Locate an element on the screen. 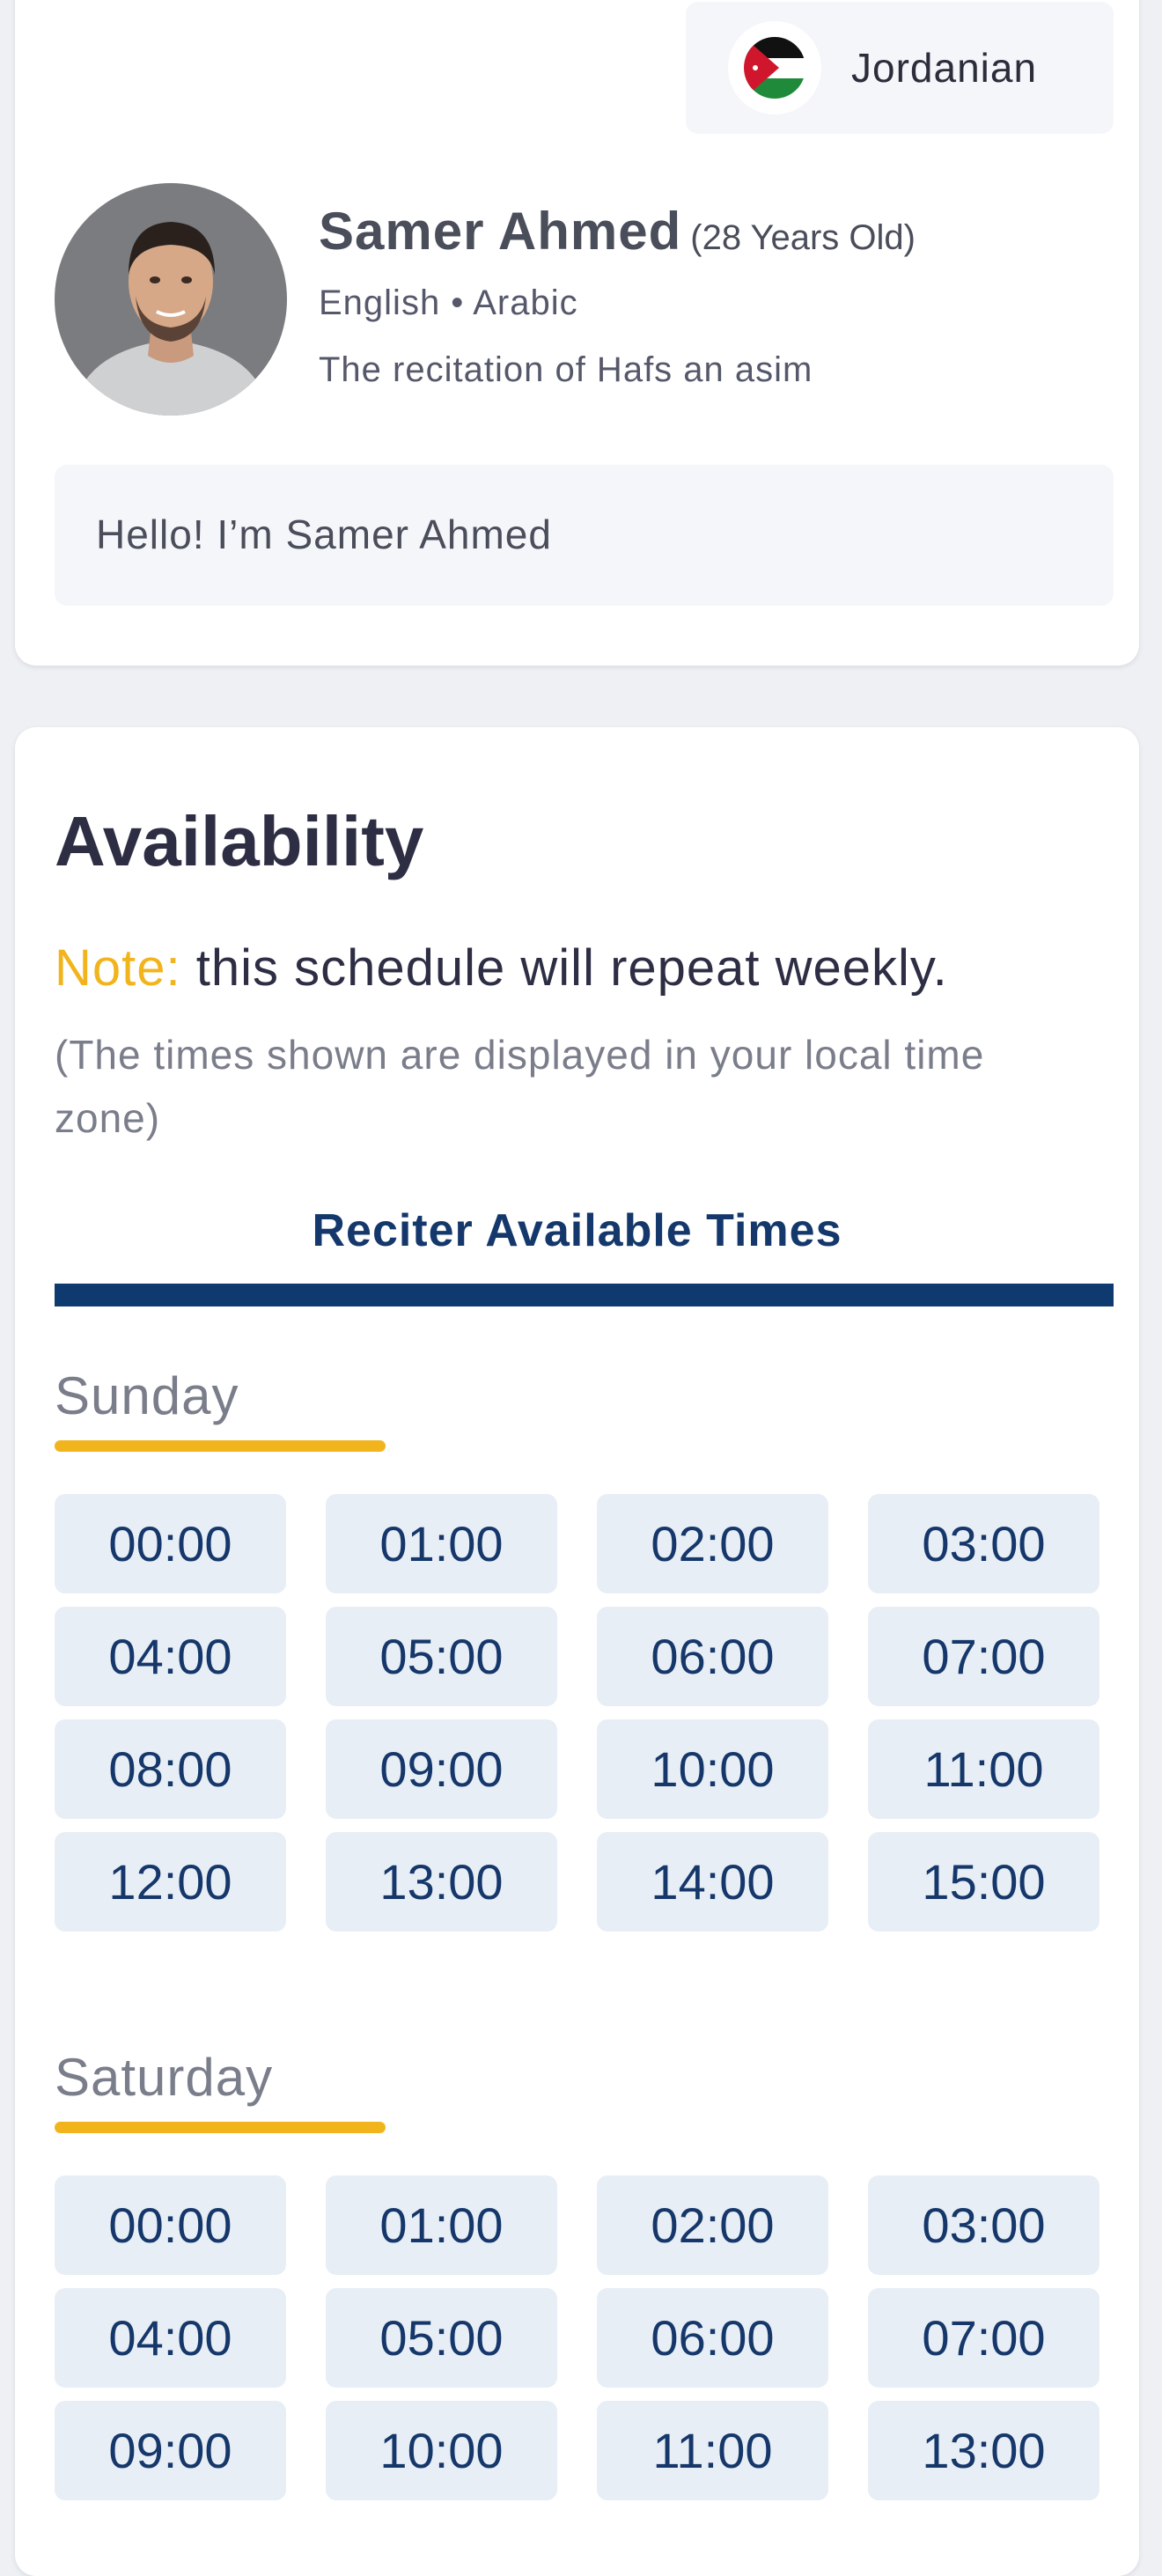 The width and height of the screenshot is (1162, 2576). day-name: Saturday is located at coordinates (164, 2077).